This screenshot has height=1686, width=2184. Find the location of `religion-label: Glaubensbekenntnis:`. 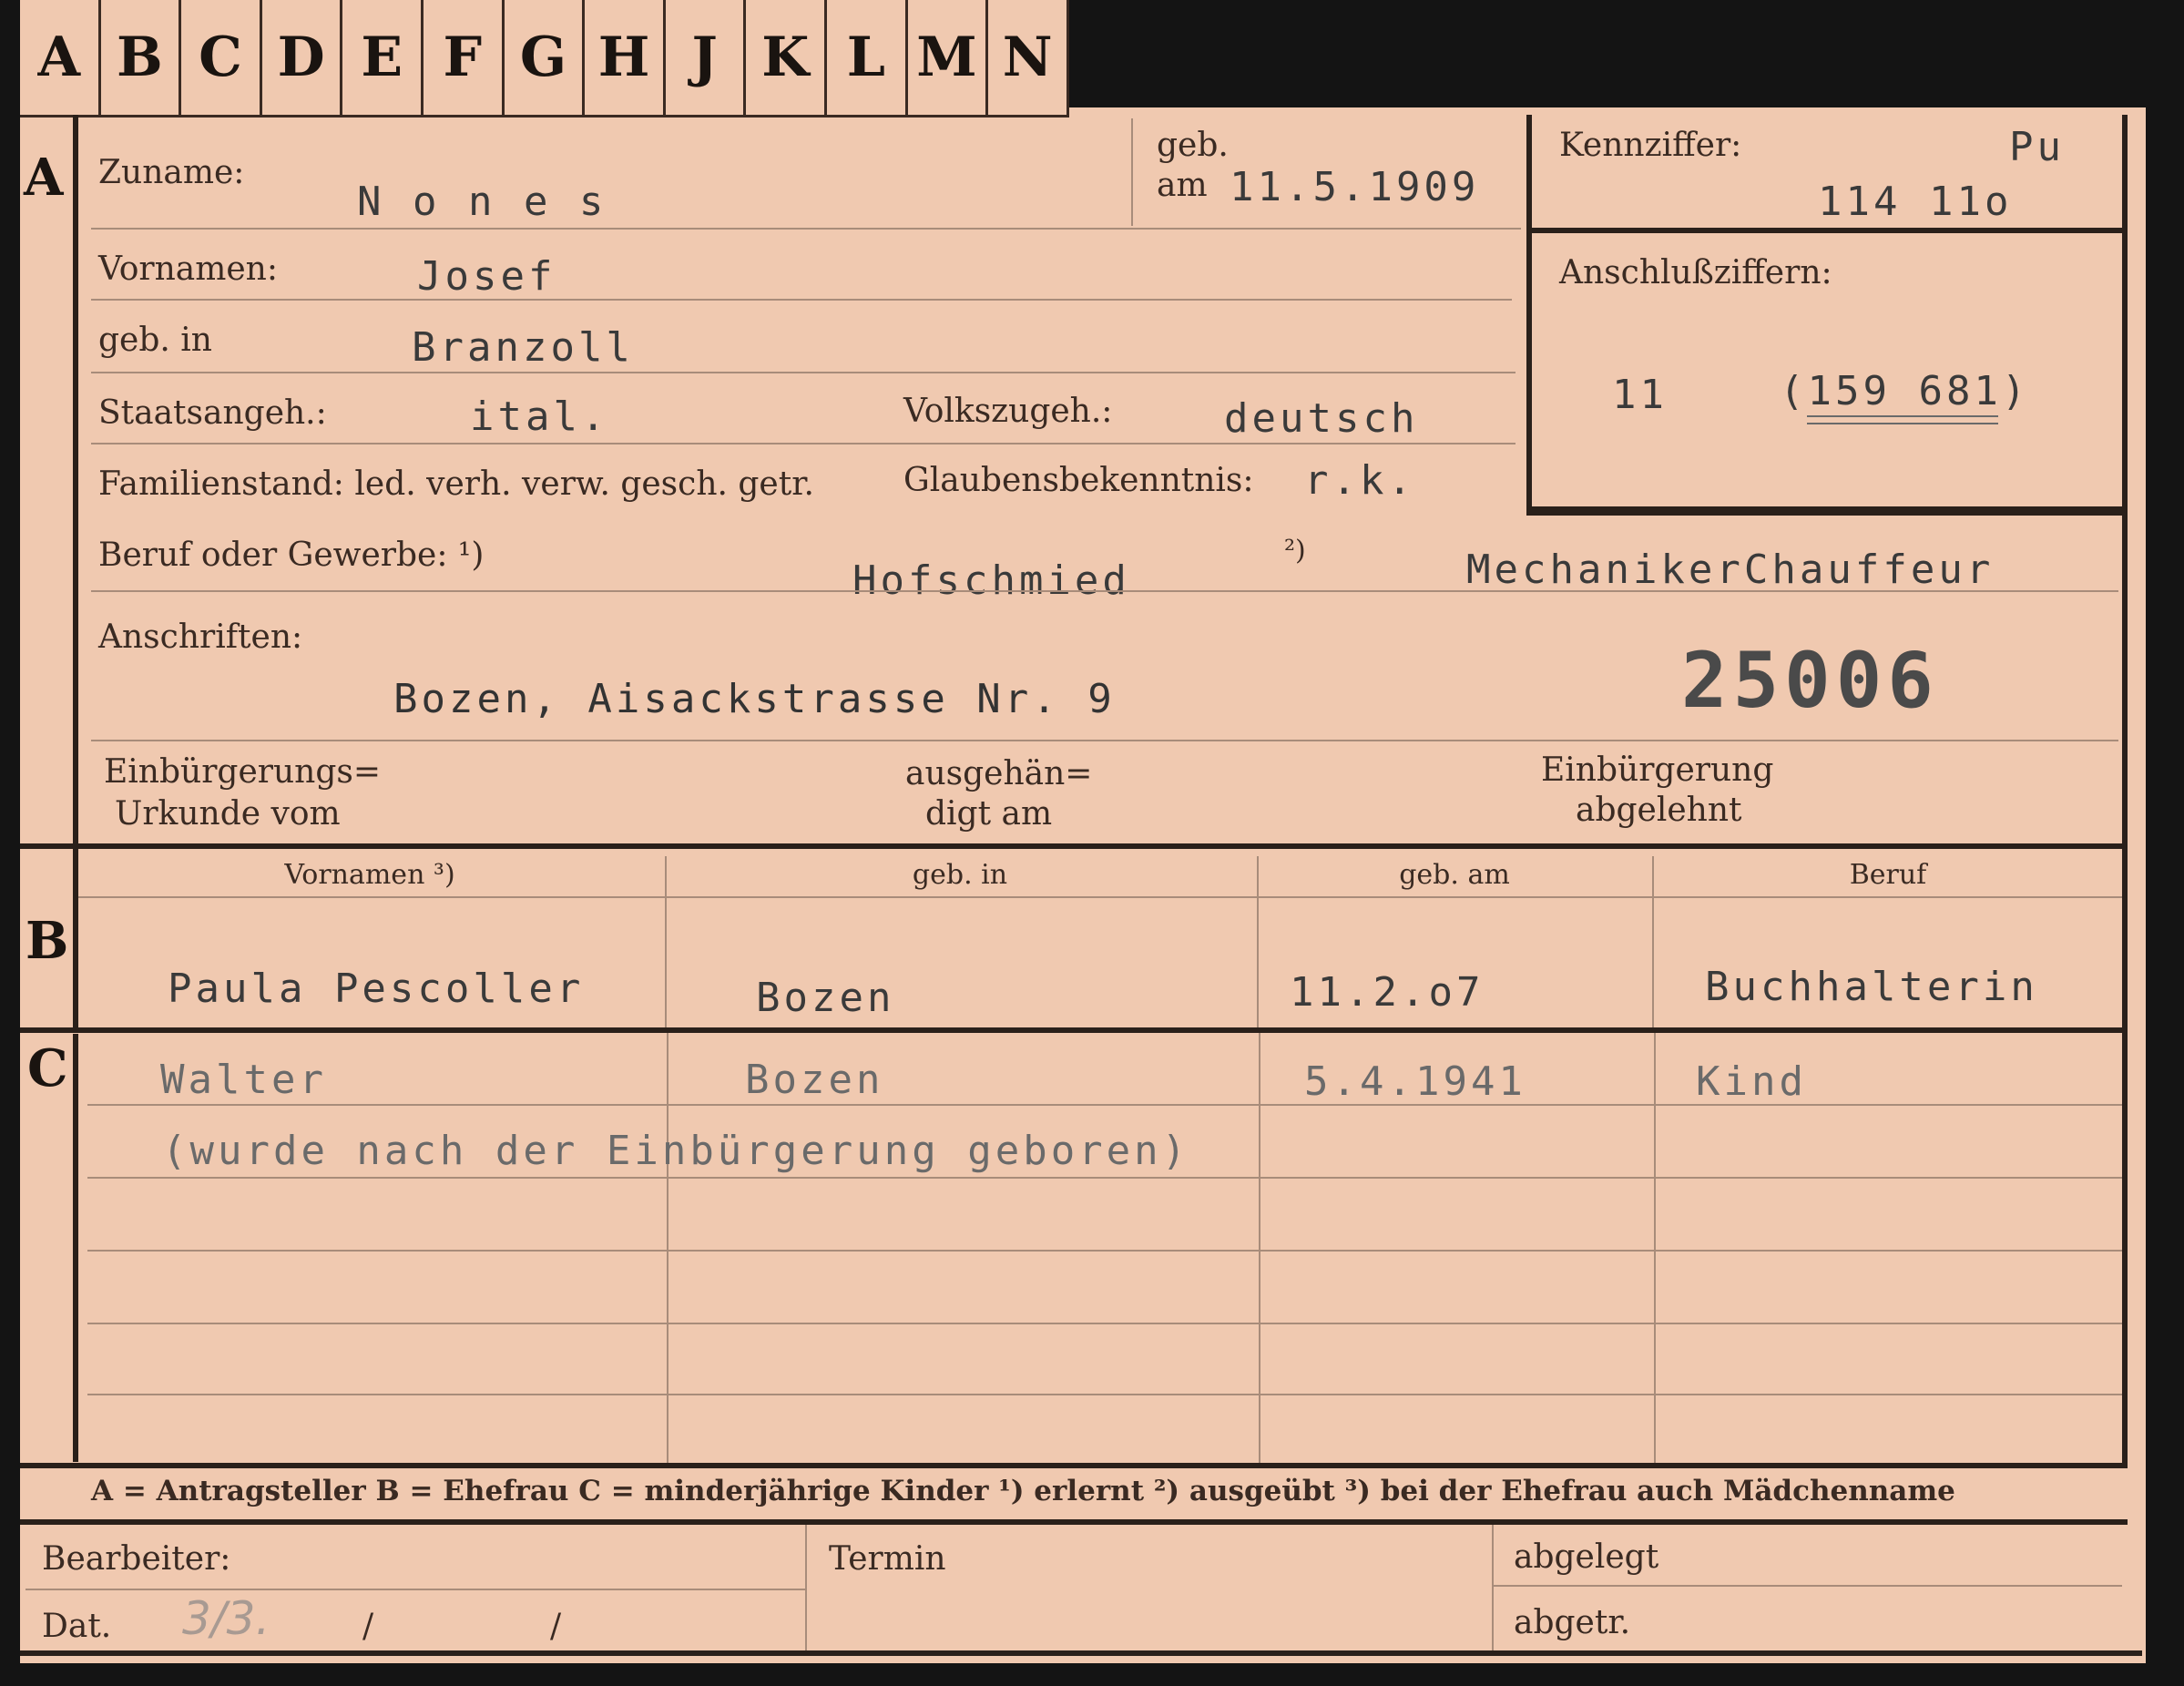

religion-label: Glaubensbekenntnis: is located at coordinates (1079, 480).